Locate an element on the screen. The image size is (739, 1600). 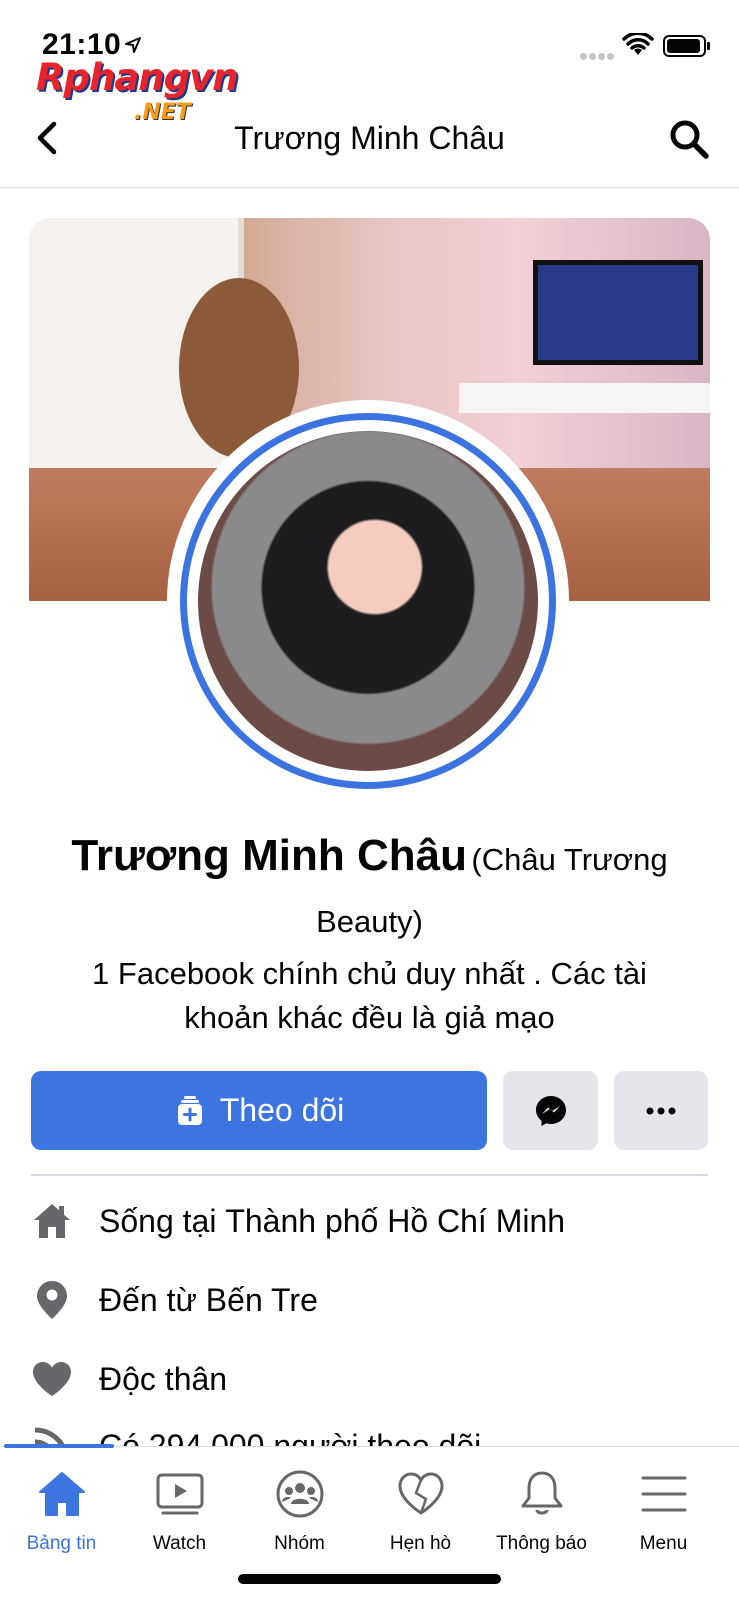
follow-button: Theo dõi is located at coordinates (259, 1110).